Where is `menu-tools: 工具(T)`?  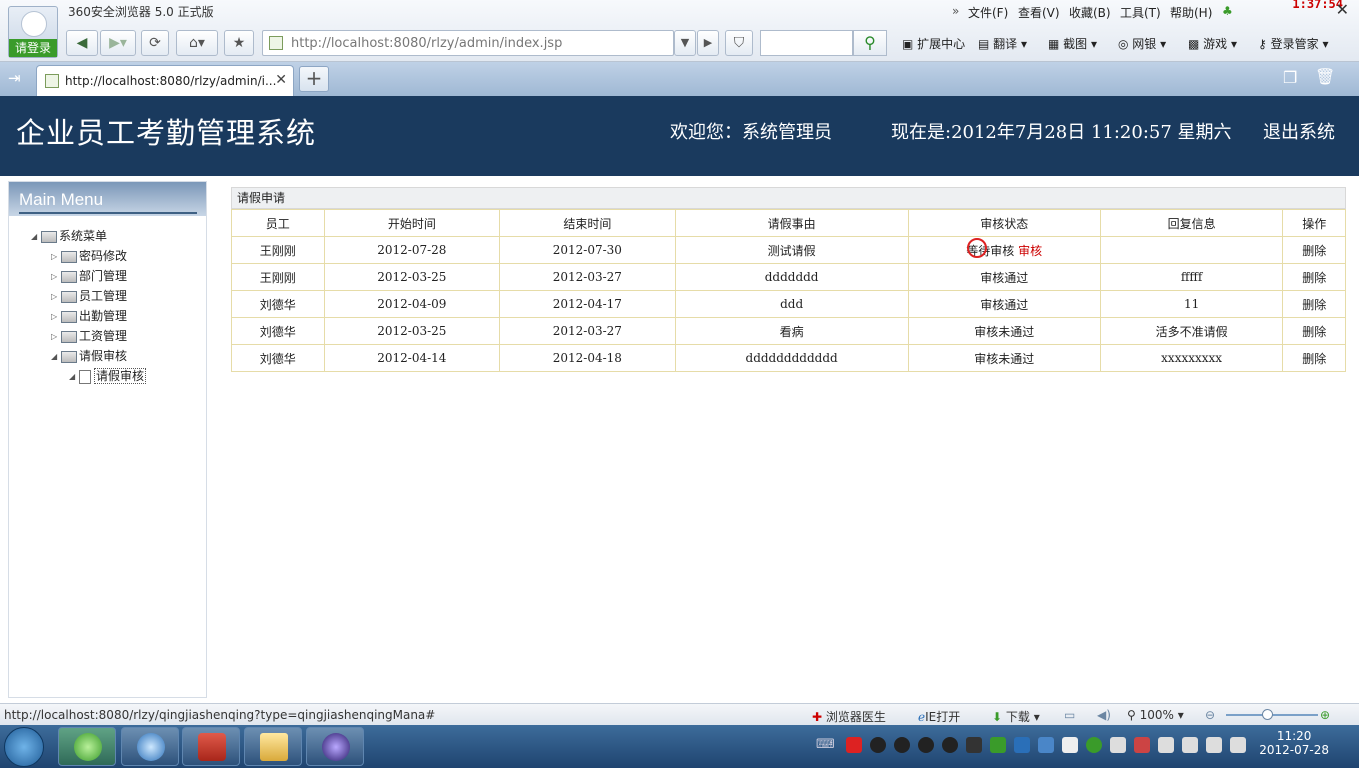
menu-tools: 工具(T) is located at coordinates (1140, 12).